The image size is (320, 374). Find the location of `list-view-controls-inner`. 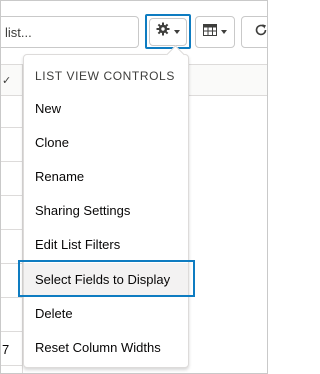

list-view-controls-inner is located at coordinates (168, 31).